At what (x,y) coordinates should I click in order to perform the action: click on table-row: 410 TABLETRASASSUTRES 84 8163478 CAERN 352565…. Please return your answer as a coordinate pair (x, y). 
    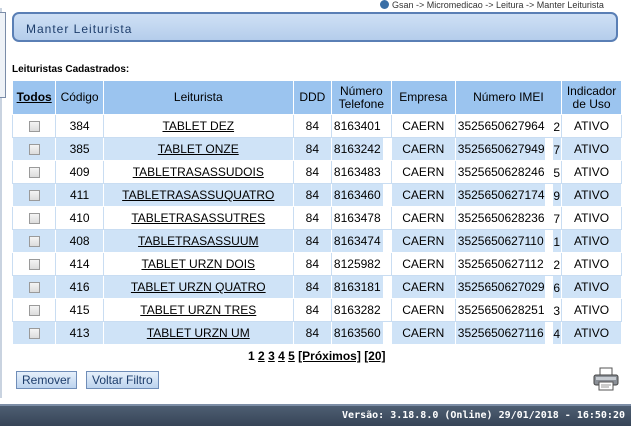
    Looking at the image, I should click on (316, 218).